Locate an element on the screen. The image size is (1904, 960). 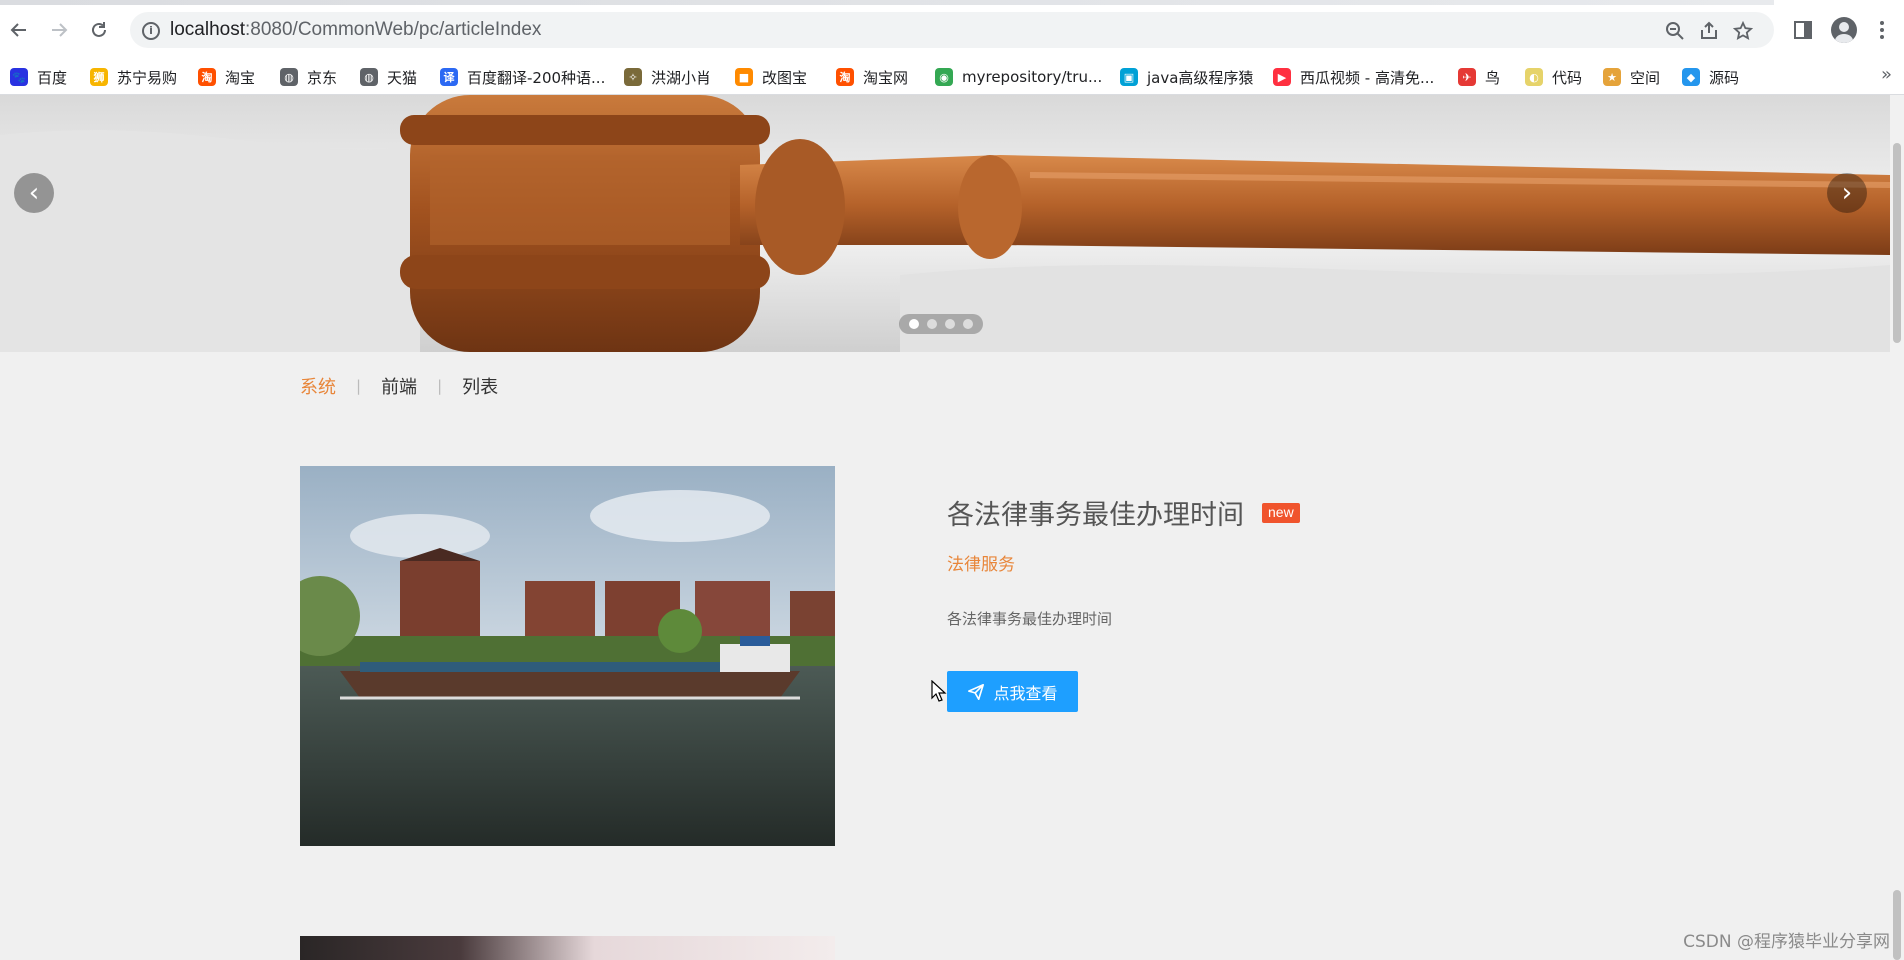
bookmark-label: 淘宝网 is located at coordinates (886, 77).